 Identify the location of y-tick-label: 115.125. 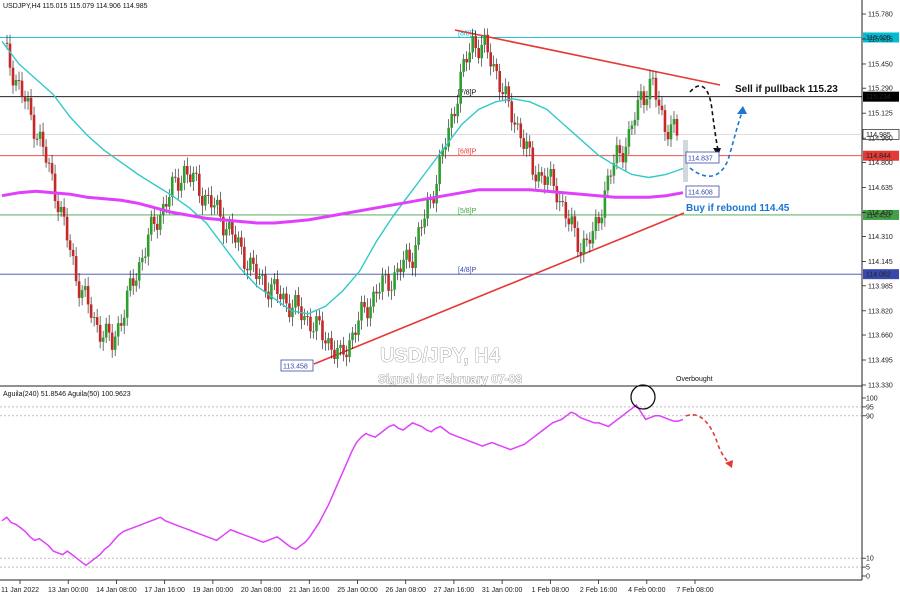
(880, 114).